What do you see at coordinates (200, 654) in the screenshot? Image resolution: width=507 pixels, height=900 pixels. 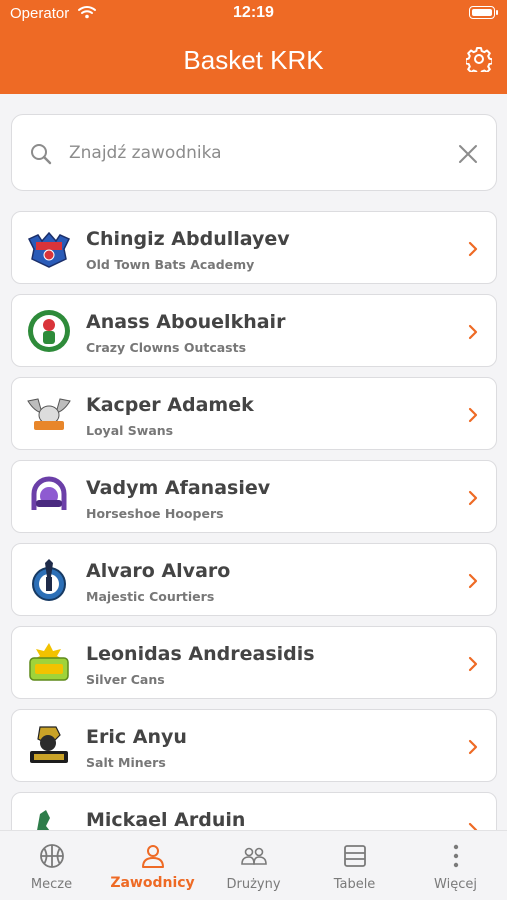 I see `player-name: Leonidas Andreasidis` at bounding box center [200, 654].